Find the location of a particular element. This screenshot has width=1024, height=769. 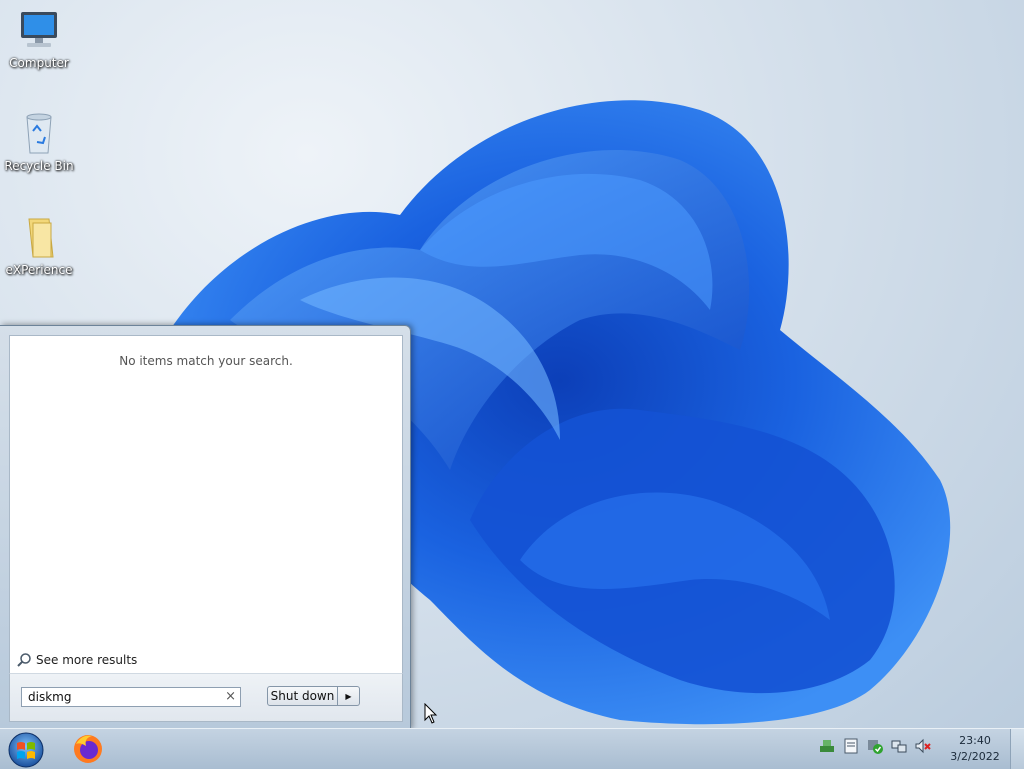

taskbar-firefox-button is located at coordinates (88, 749).